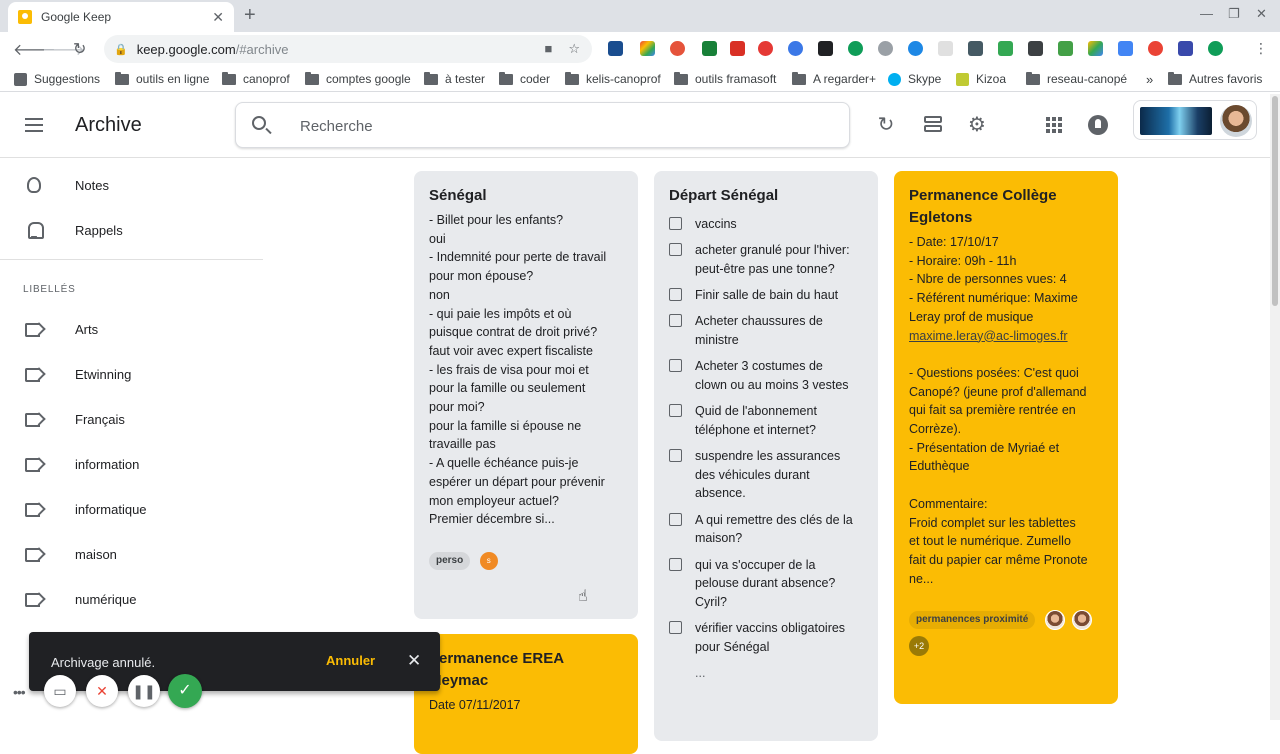  I want to click on sidebar-item-label-etwinning: Etwinning, so click(132, 374).